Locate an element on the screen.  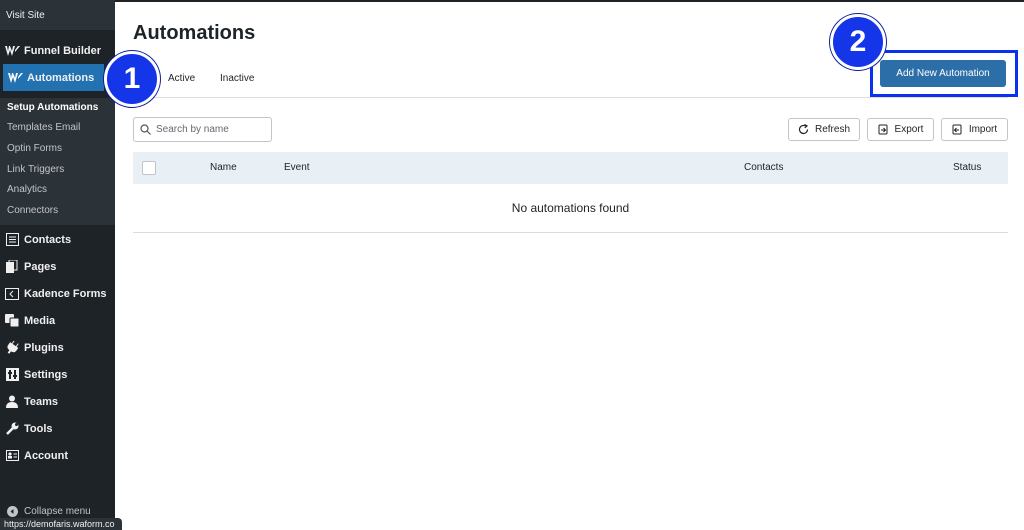
sidebar-item-contacts: Contacts is located at coordinates (57, 239).